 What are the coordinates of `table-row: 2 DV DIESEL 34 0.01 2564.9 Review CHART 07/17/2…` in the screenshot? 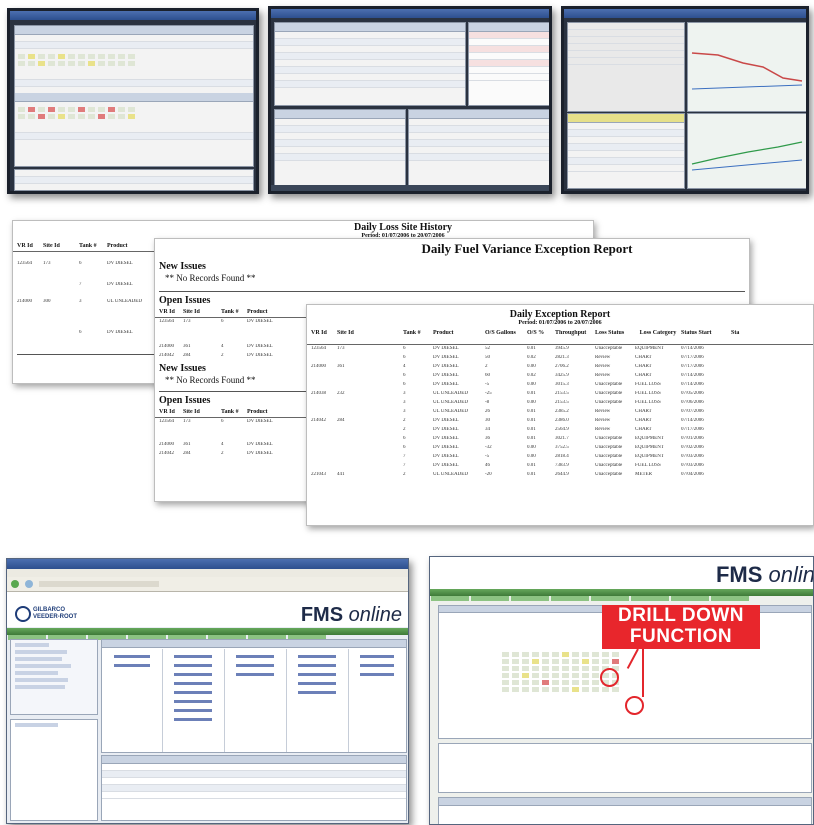 It's located at (553, 429).